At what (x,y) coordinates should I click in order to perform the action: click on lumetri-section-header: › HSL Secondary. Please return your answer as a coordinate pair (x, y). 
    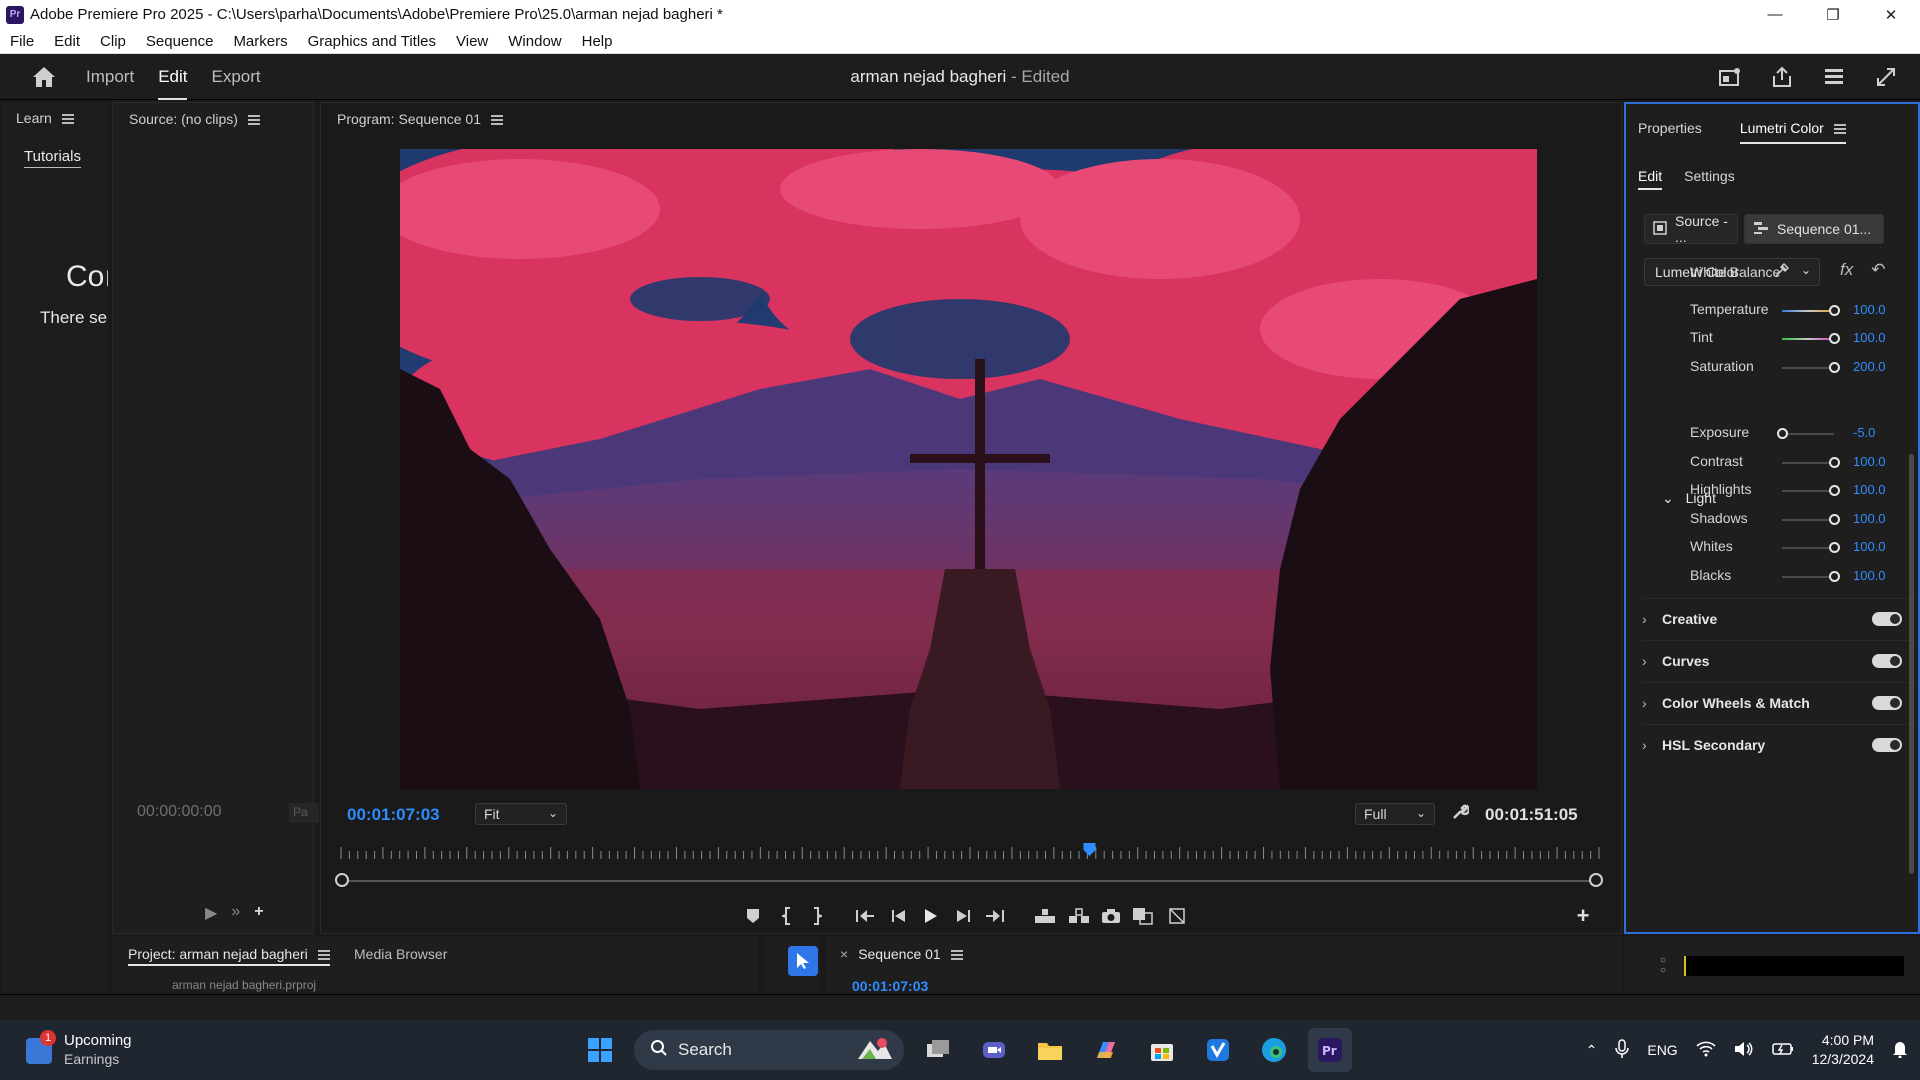
    Looking at the image, I should click on (1779, 744).